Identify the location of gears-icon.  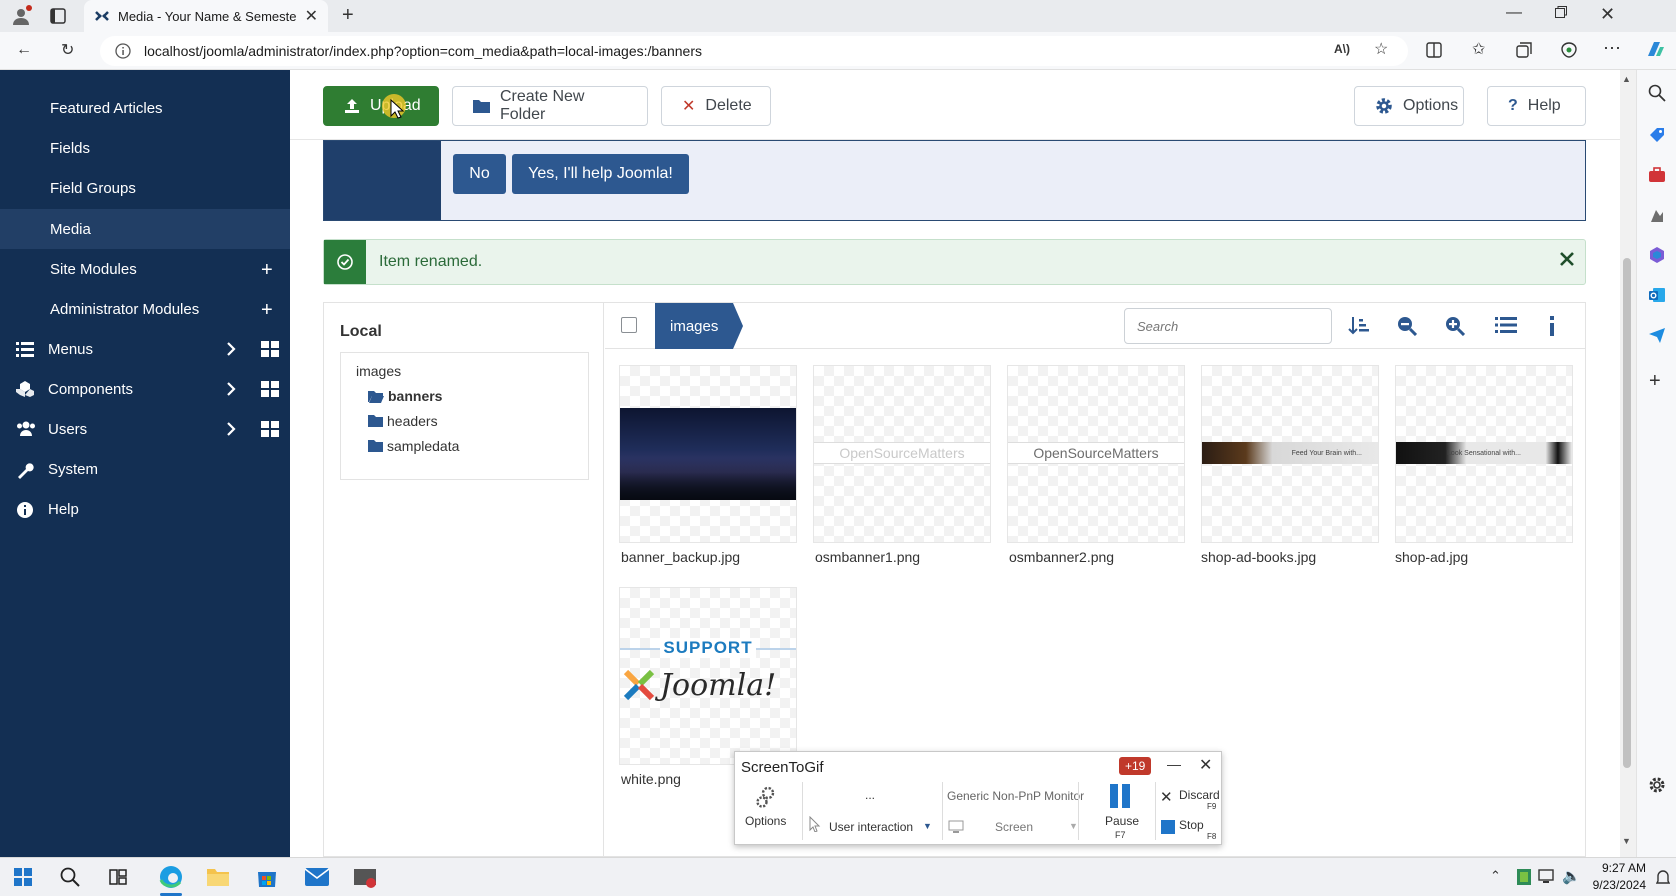
(766, 797).